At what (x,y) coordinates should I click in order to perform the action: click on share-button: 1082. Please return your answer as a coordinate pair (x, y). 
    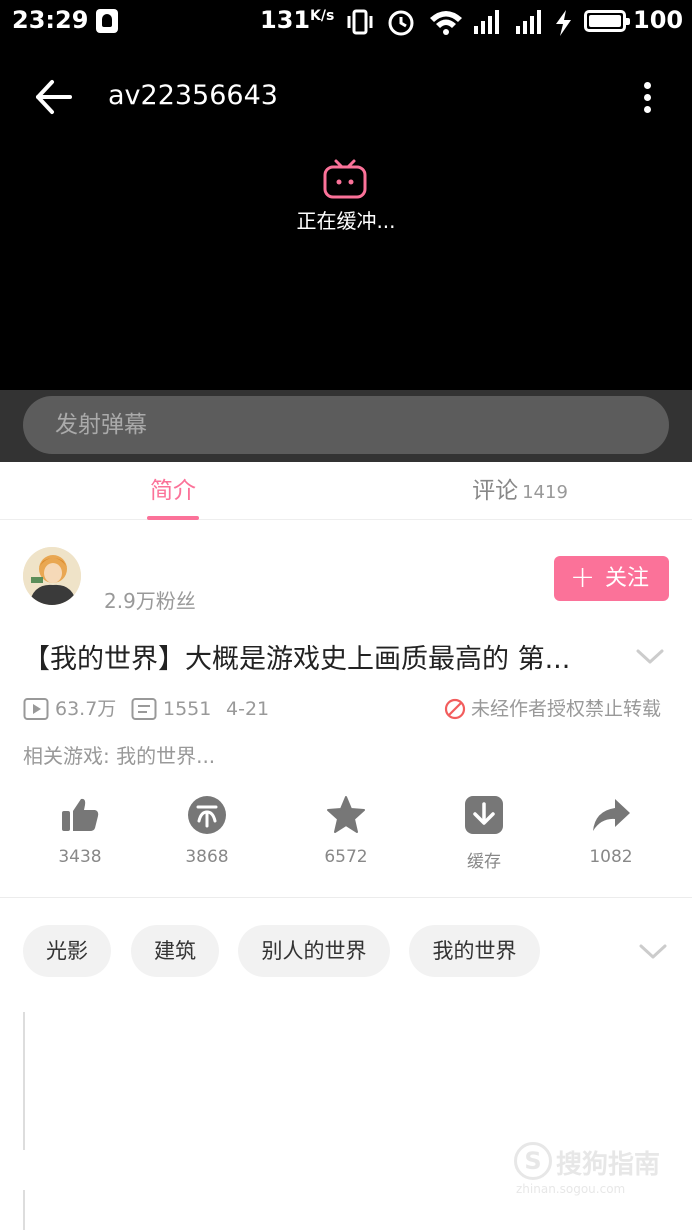
    Looking at the image, I should click on (611, 835).